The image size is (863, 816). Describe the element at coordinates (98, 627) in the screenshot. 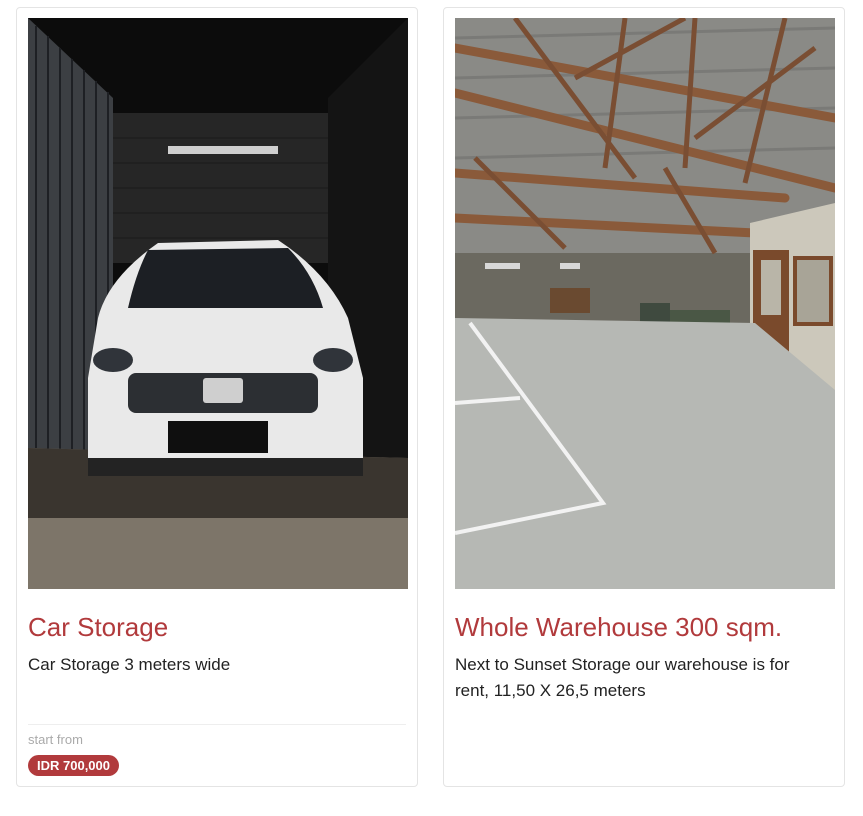

I see `listing-title: Car Storage` at that location.